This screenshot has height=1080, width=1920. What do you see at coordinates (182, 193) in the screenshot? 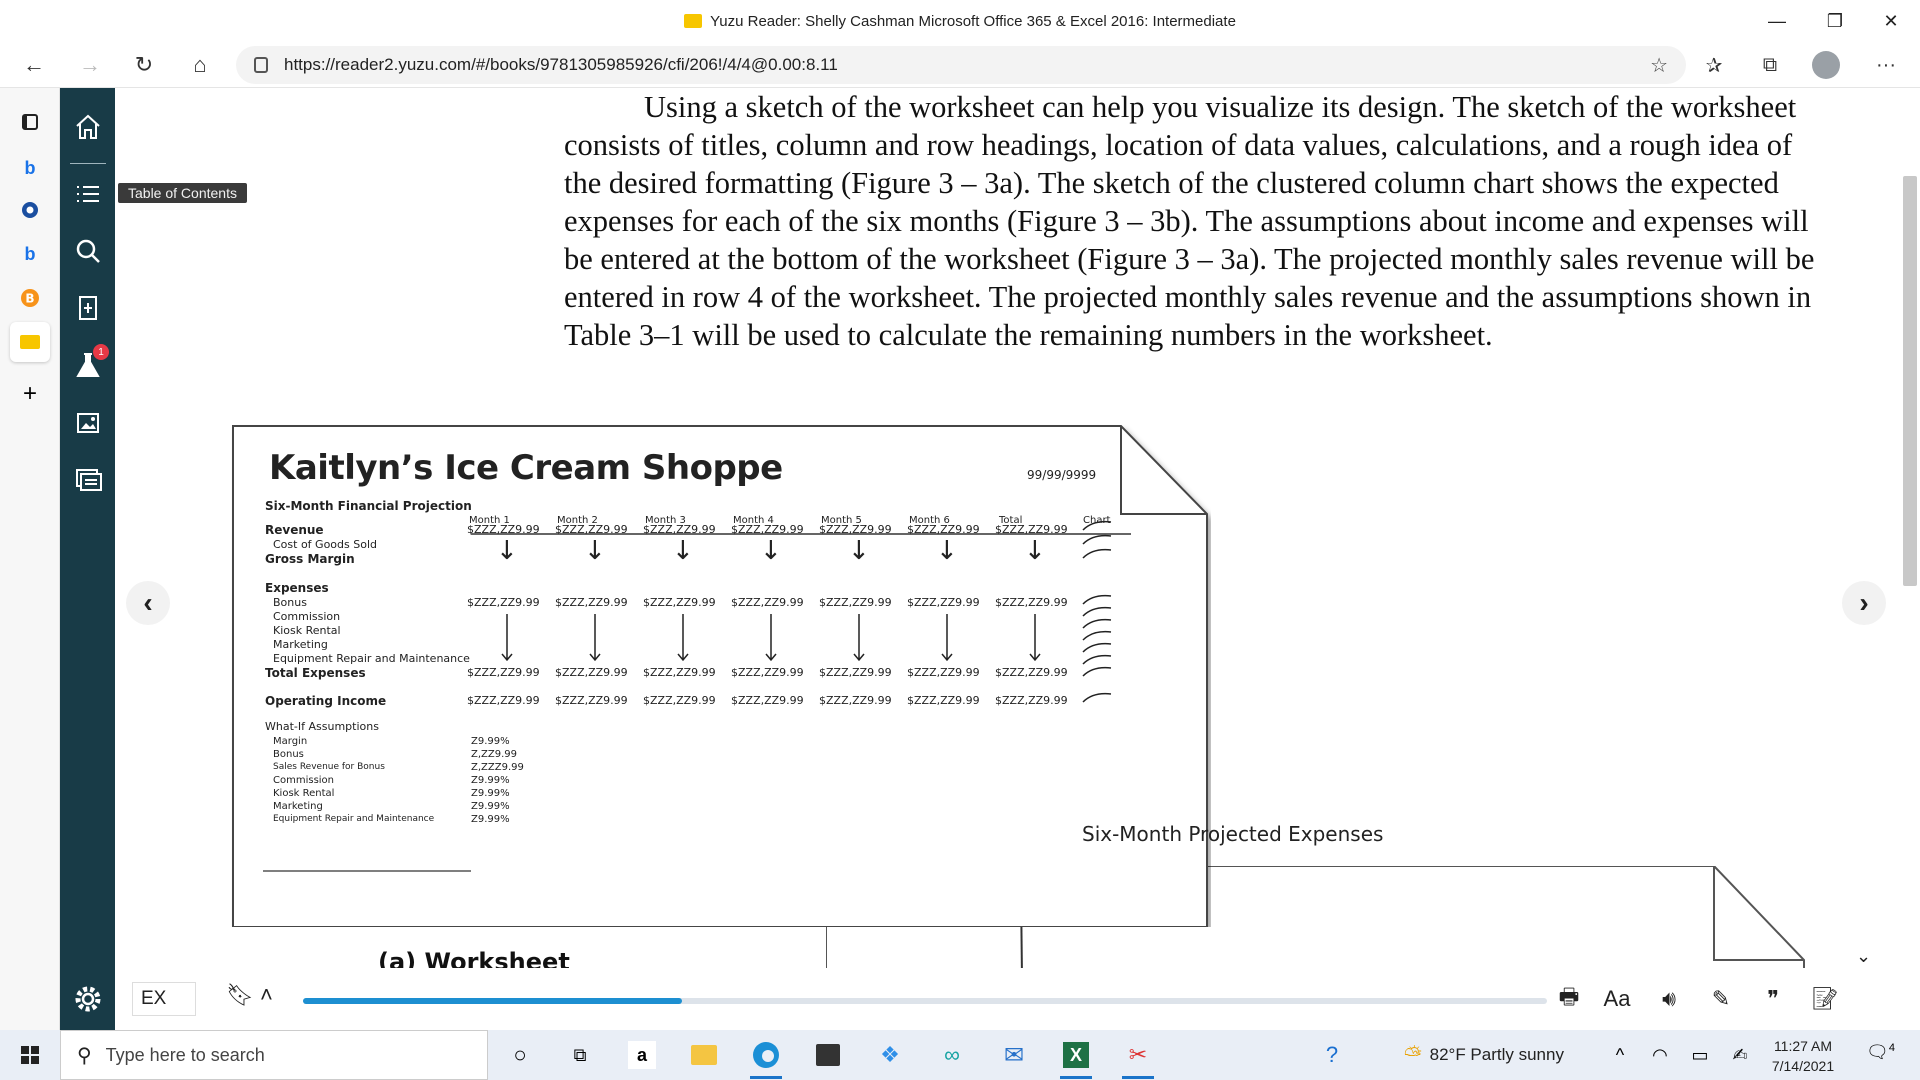
I see `table-of-contents-tooltip: Table of Contents` at bounding box center [182, 193].